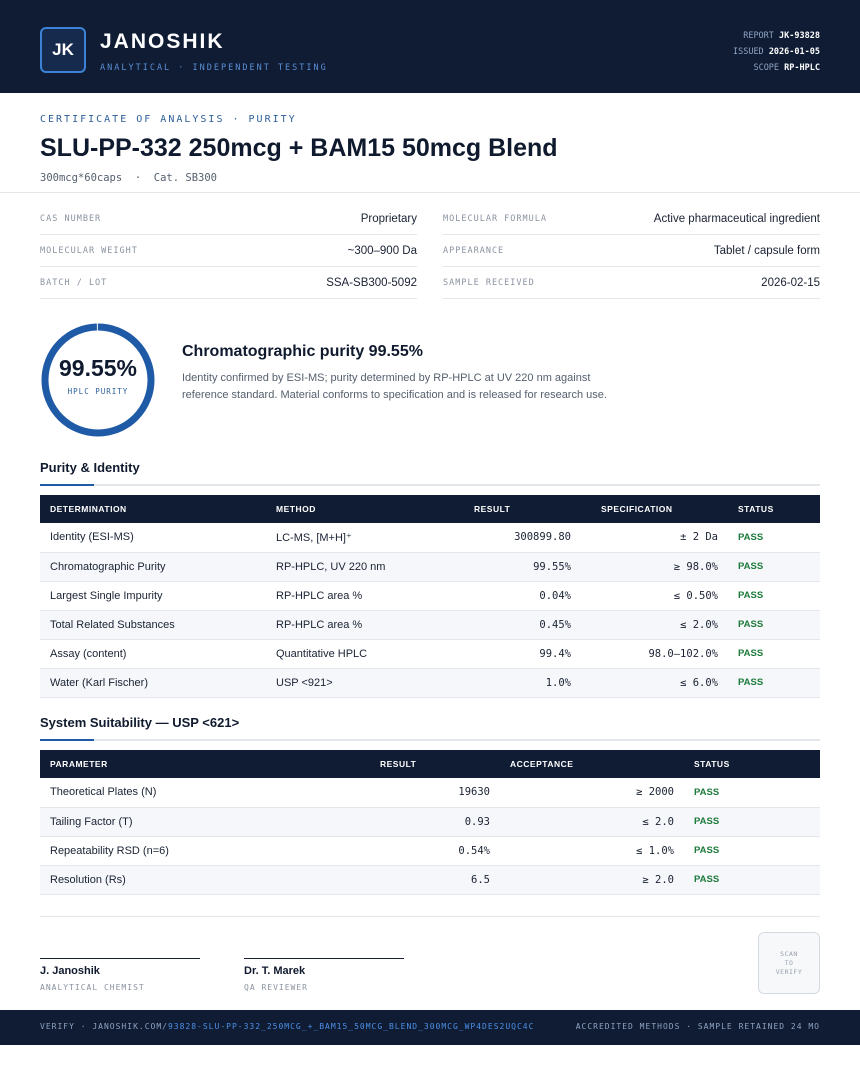  Describe the element at coordinates (92, 987) in the screenshot. I see `signatory-role: ANALYTICAL CHEMIST` at that location.